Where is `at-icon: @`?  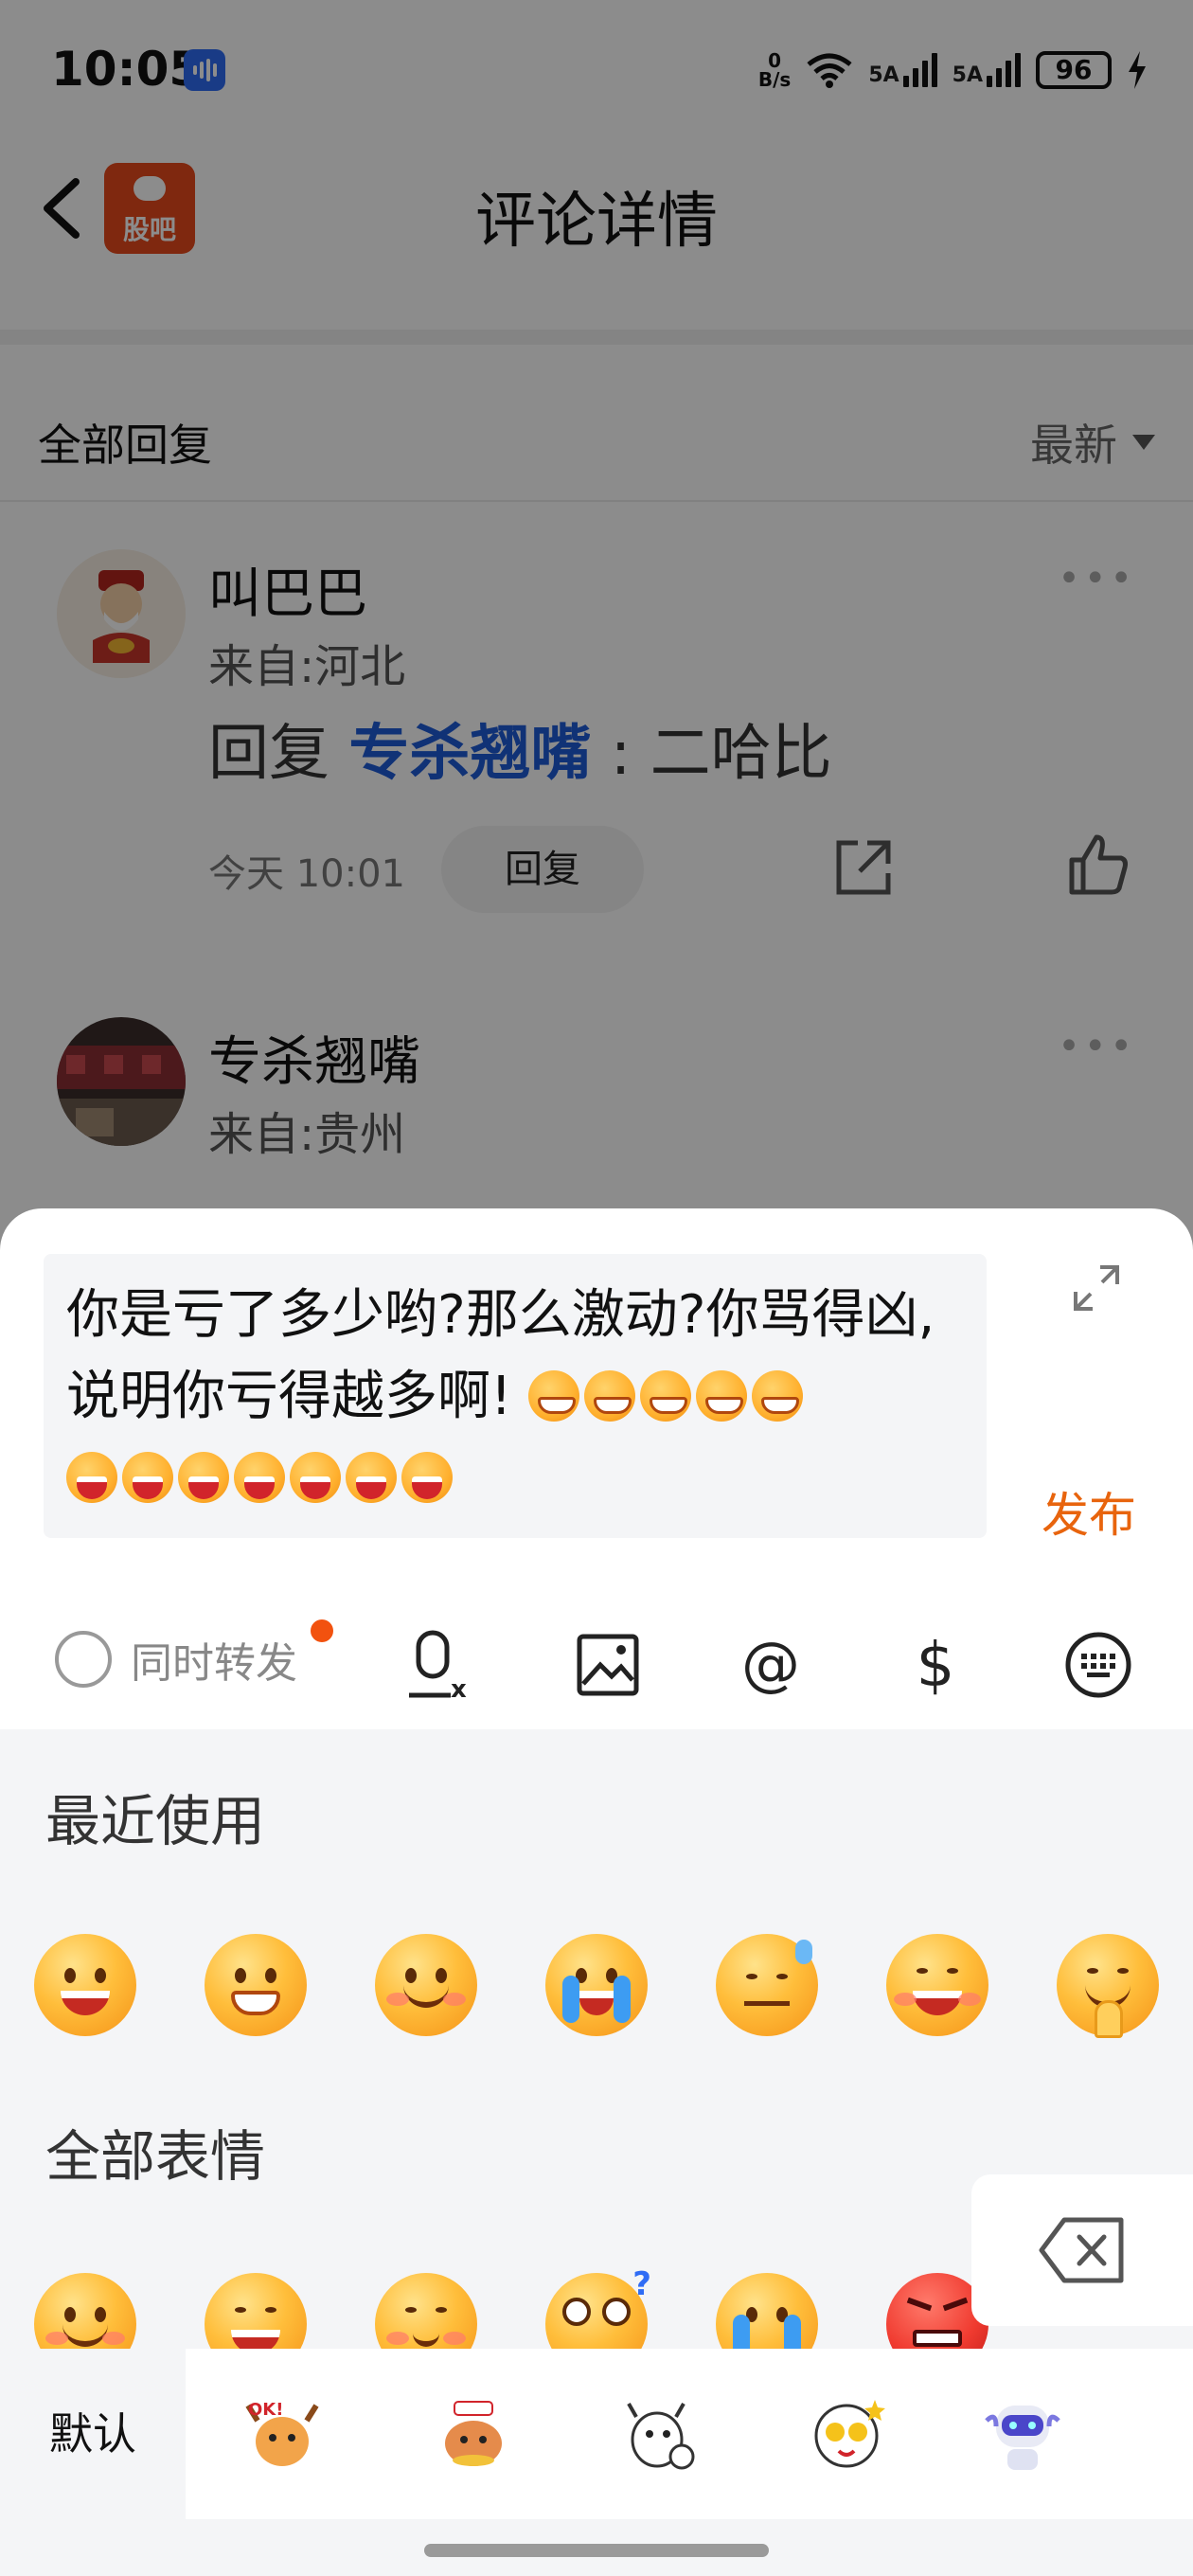 at-icon: @ is located at coordinates (771, 1665).